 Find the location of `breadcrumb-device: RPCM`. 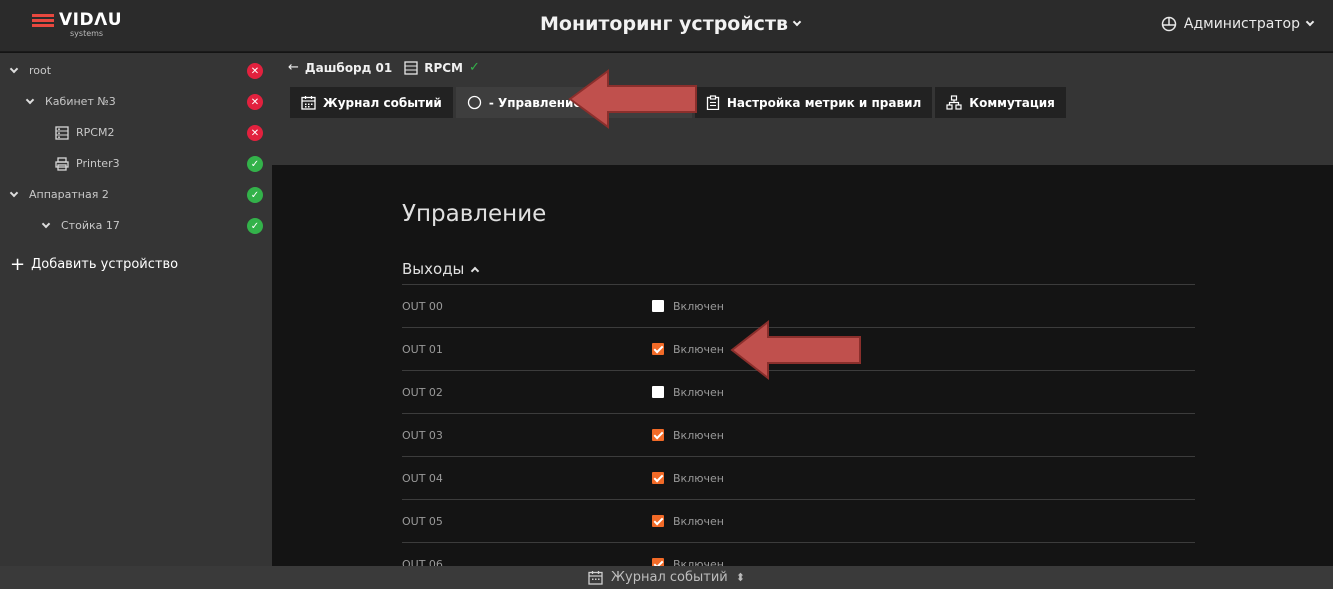

breadcrumb-device: RPCM is located at coordinates (444, 67).